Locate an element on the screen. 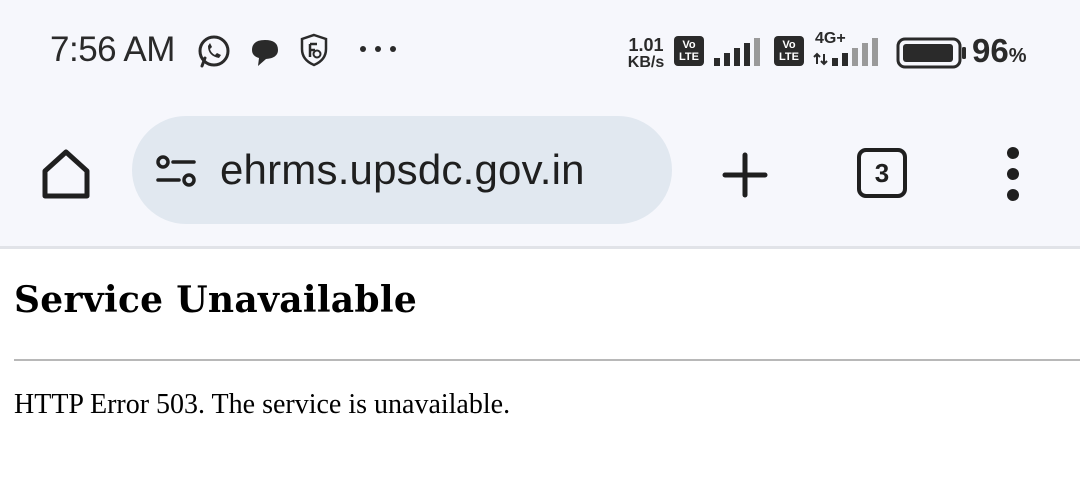  url-text: ehrms.upsdc.gov.in is located at coordinates (402, 170).